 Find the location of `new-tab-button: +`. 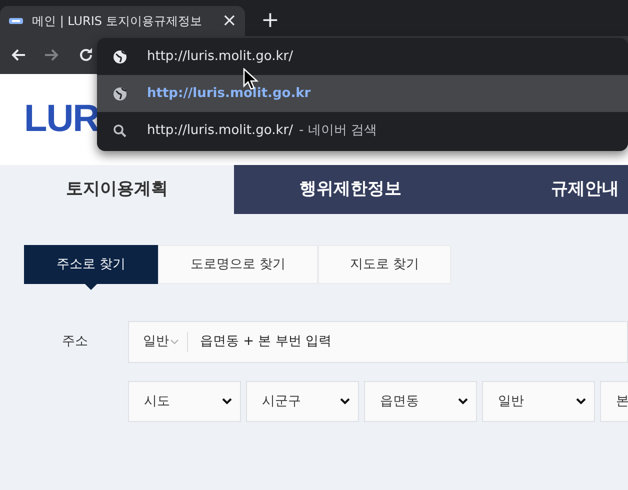

new-tab-button: + is located at coordinates (270, 21).